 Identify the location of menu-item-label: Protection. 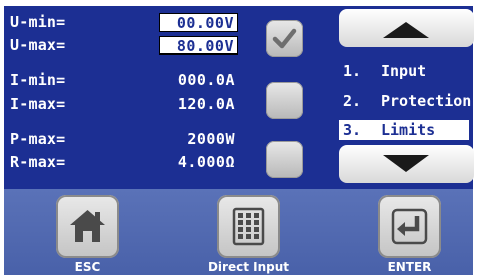
(426, 101).